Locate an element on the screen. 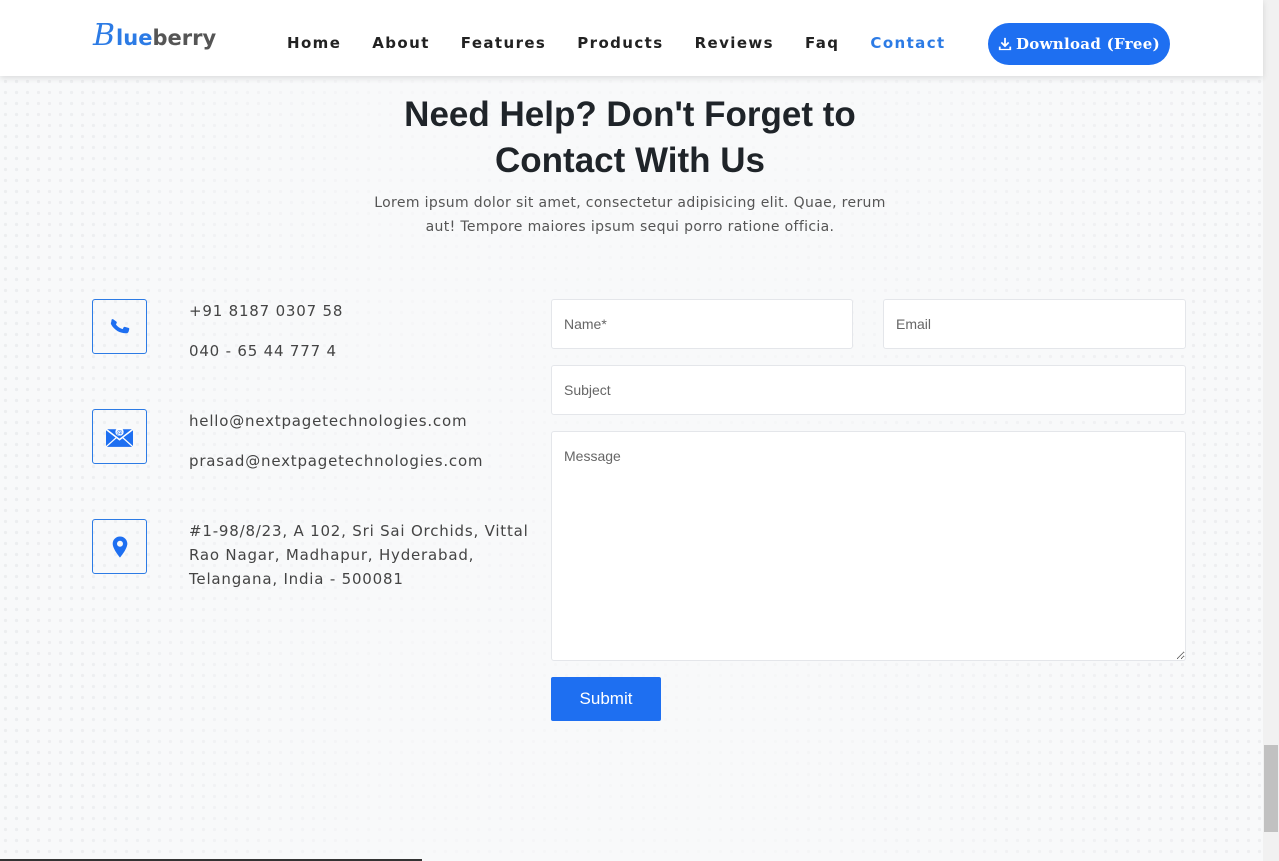 The height and width of the screenshot is (861, 1279). page-scrollbar is located at coordinates (1271, 430).